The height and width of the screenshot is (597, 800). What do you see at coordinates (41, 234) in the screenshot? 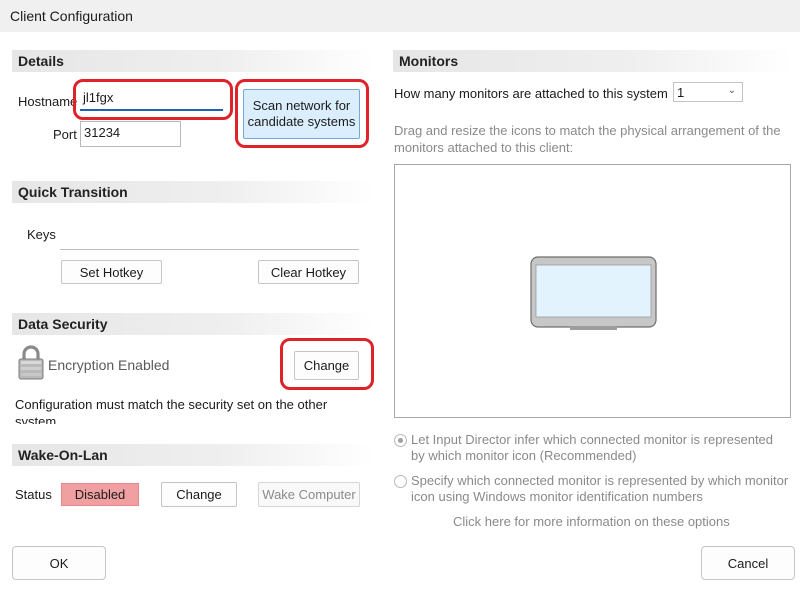
I see `keys-label: Keys` at bounding box center [41, 234].